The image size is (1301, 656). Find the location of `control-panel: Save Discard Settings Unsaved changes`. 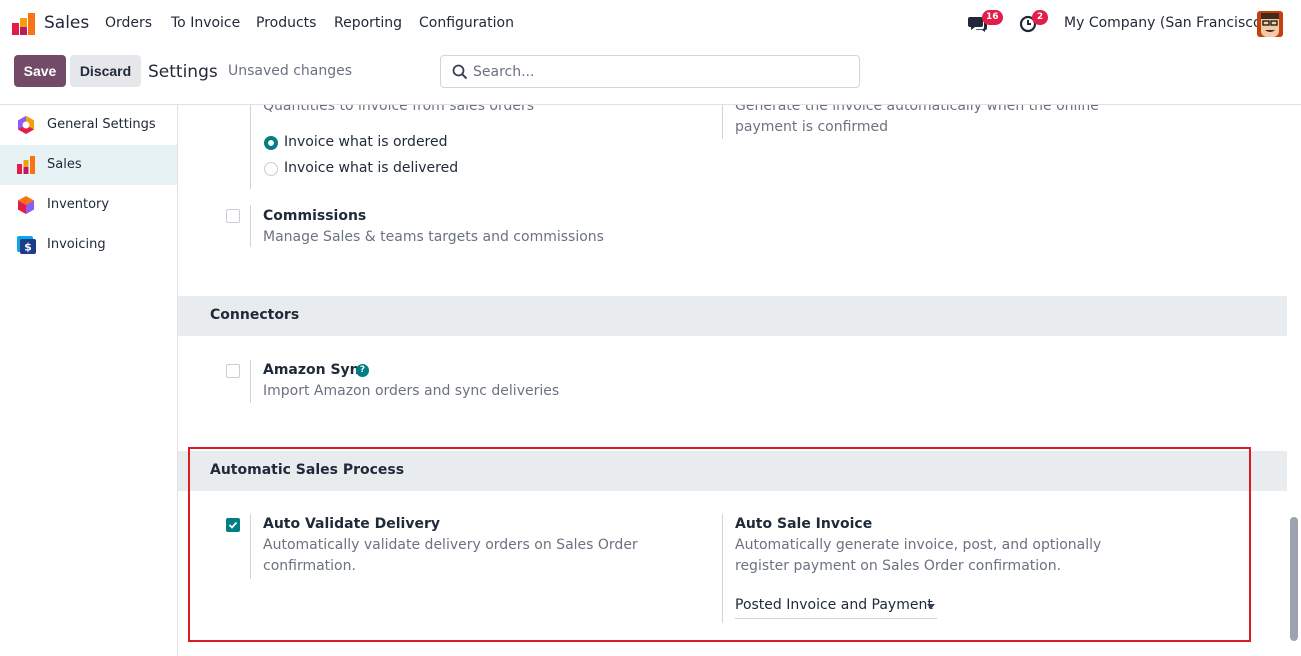

control-panel: Save Discard Settings Unsaved changes is located at coordinates (650, 76).